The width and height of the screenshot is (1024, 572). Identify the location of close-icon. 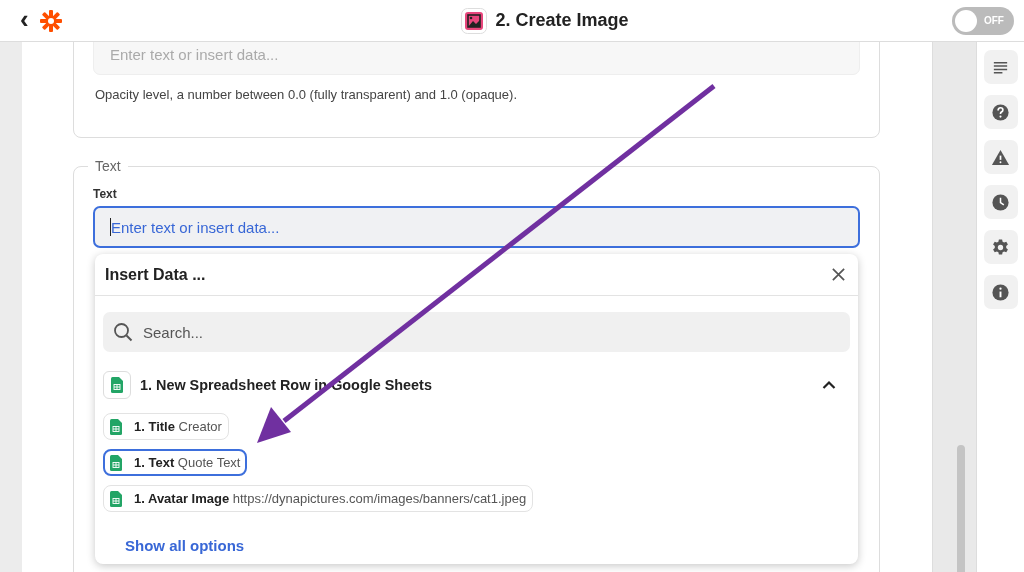
(838, 274).